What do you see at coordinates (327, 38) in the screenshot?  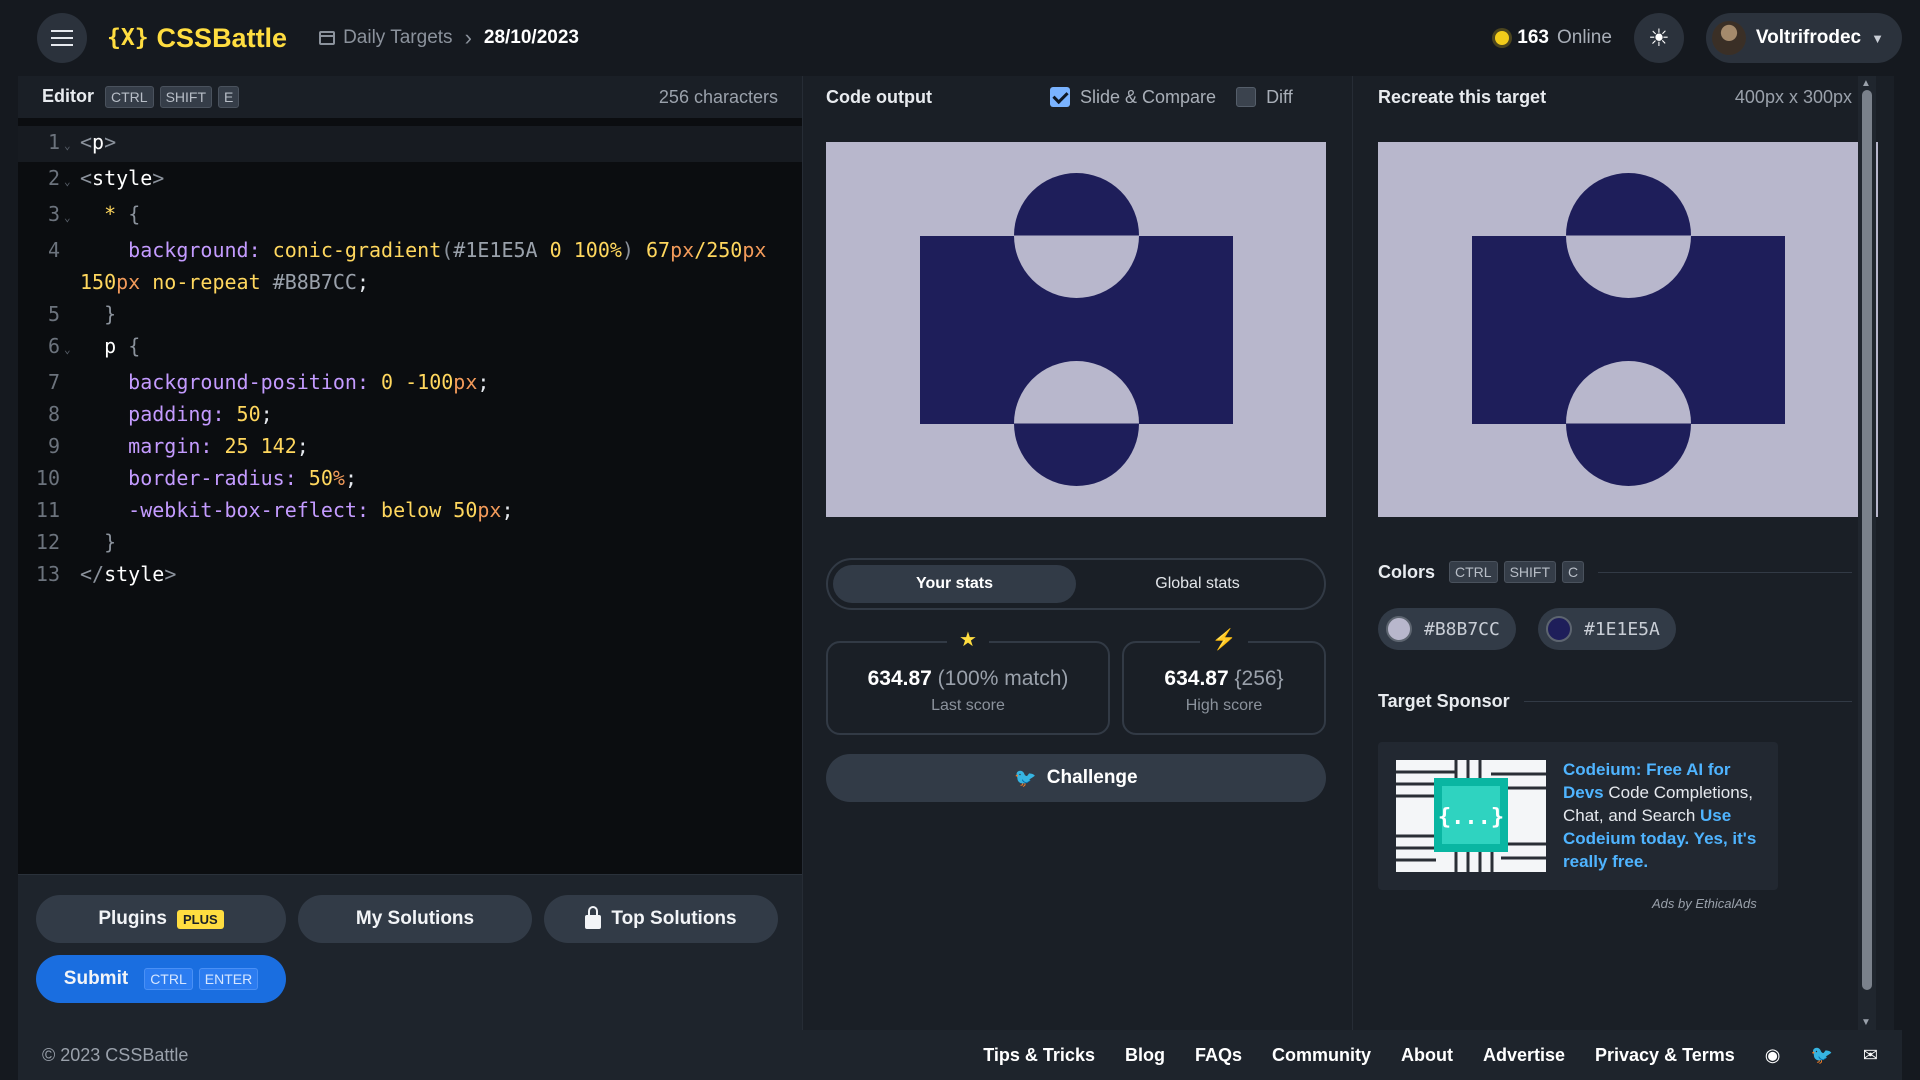 I see `calendar-icon` at bounding box center [327, 38].